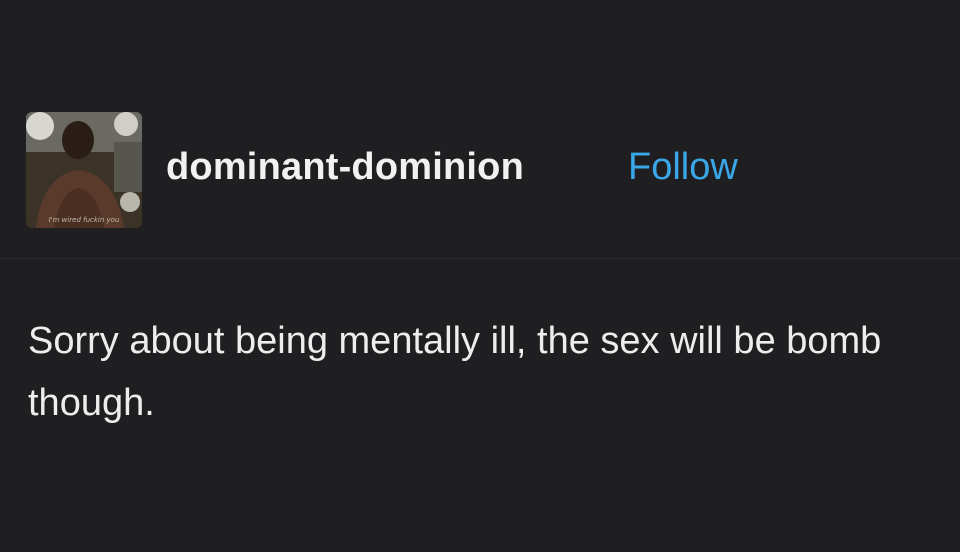 This screenshot has height=552, width=960. I want to click on follow-button: Follow, so click(683, 167).